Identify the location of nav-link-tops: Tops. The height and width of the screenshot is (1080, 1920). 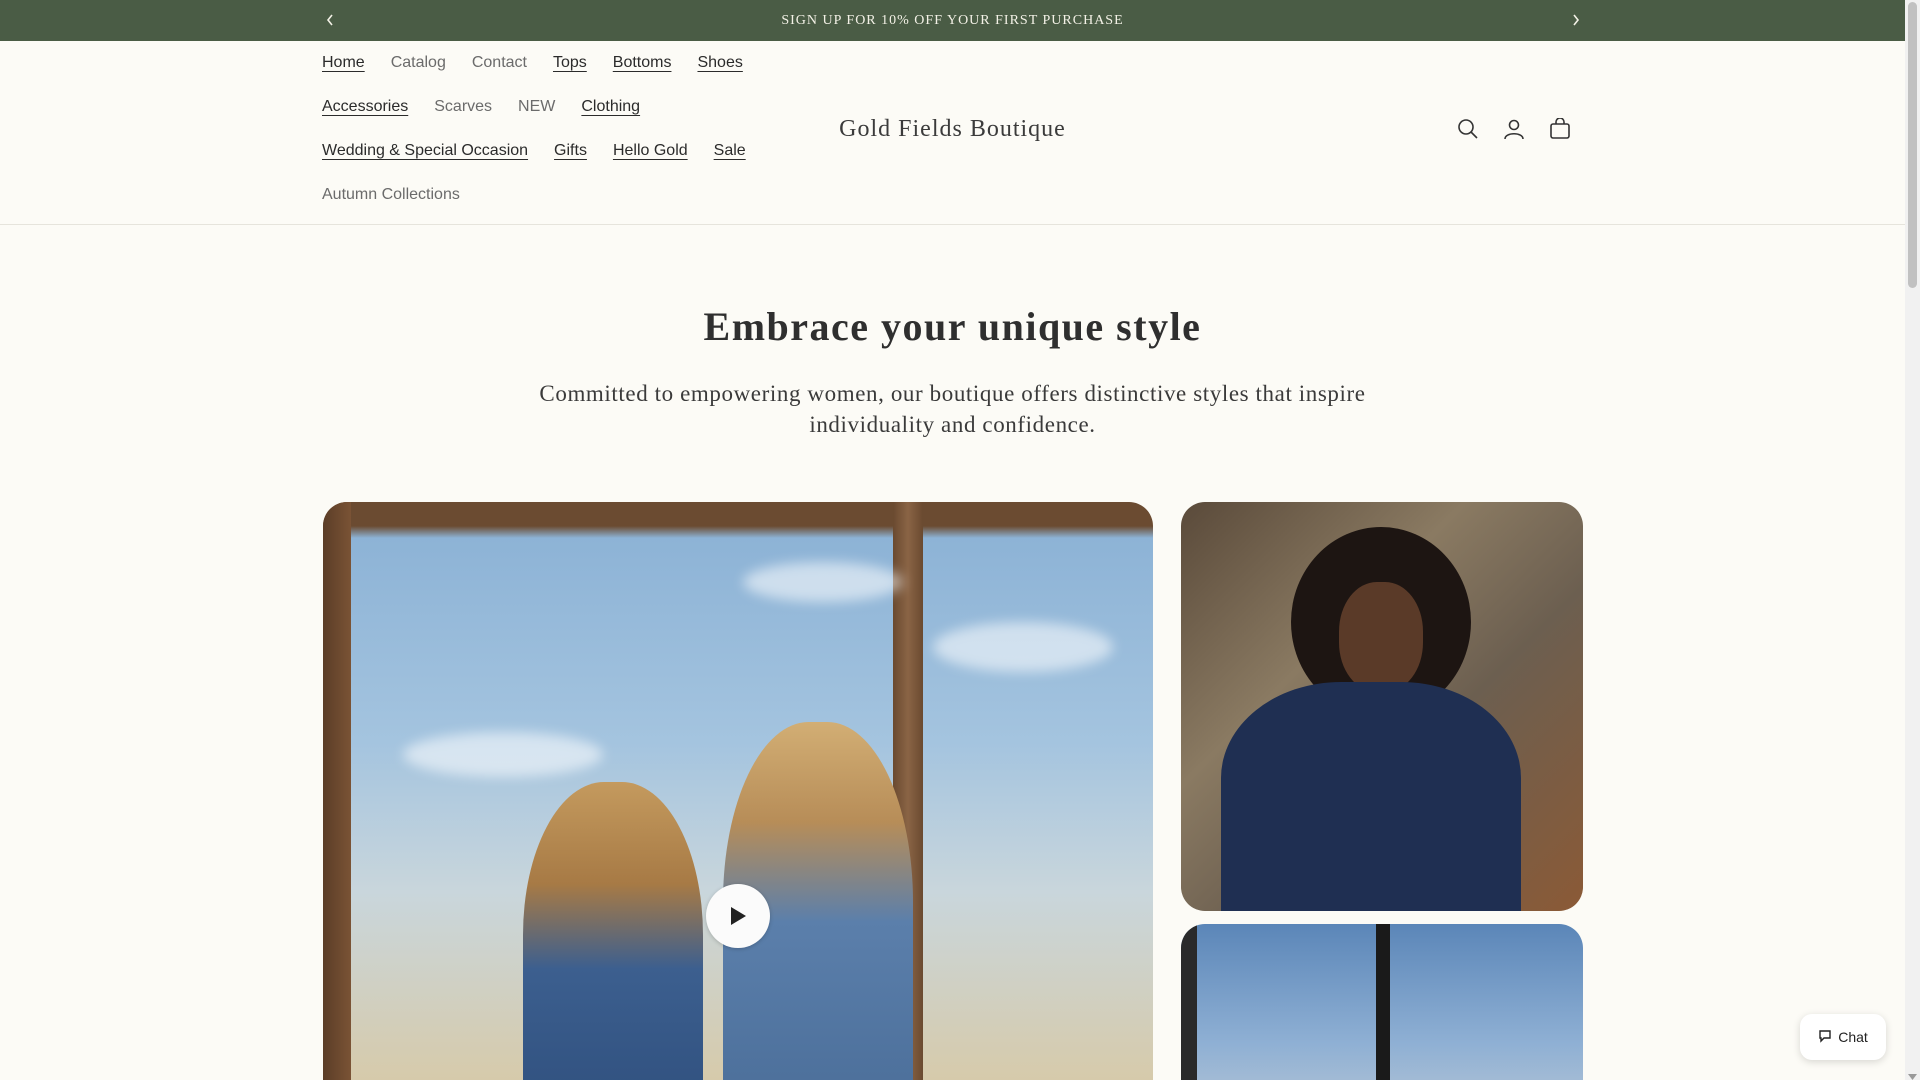
(570, 63).